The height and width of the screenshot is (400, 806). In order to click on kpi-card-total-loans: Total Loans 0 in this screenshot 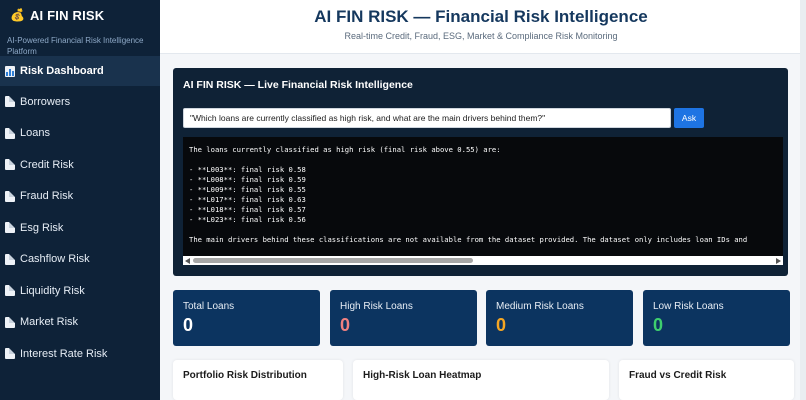, I will do `click(246, 318)`.